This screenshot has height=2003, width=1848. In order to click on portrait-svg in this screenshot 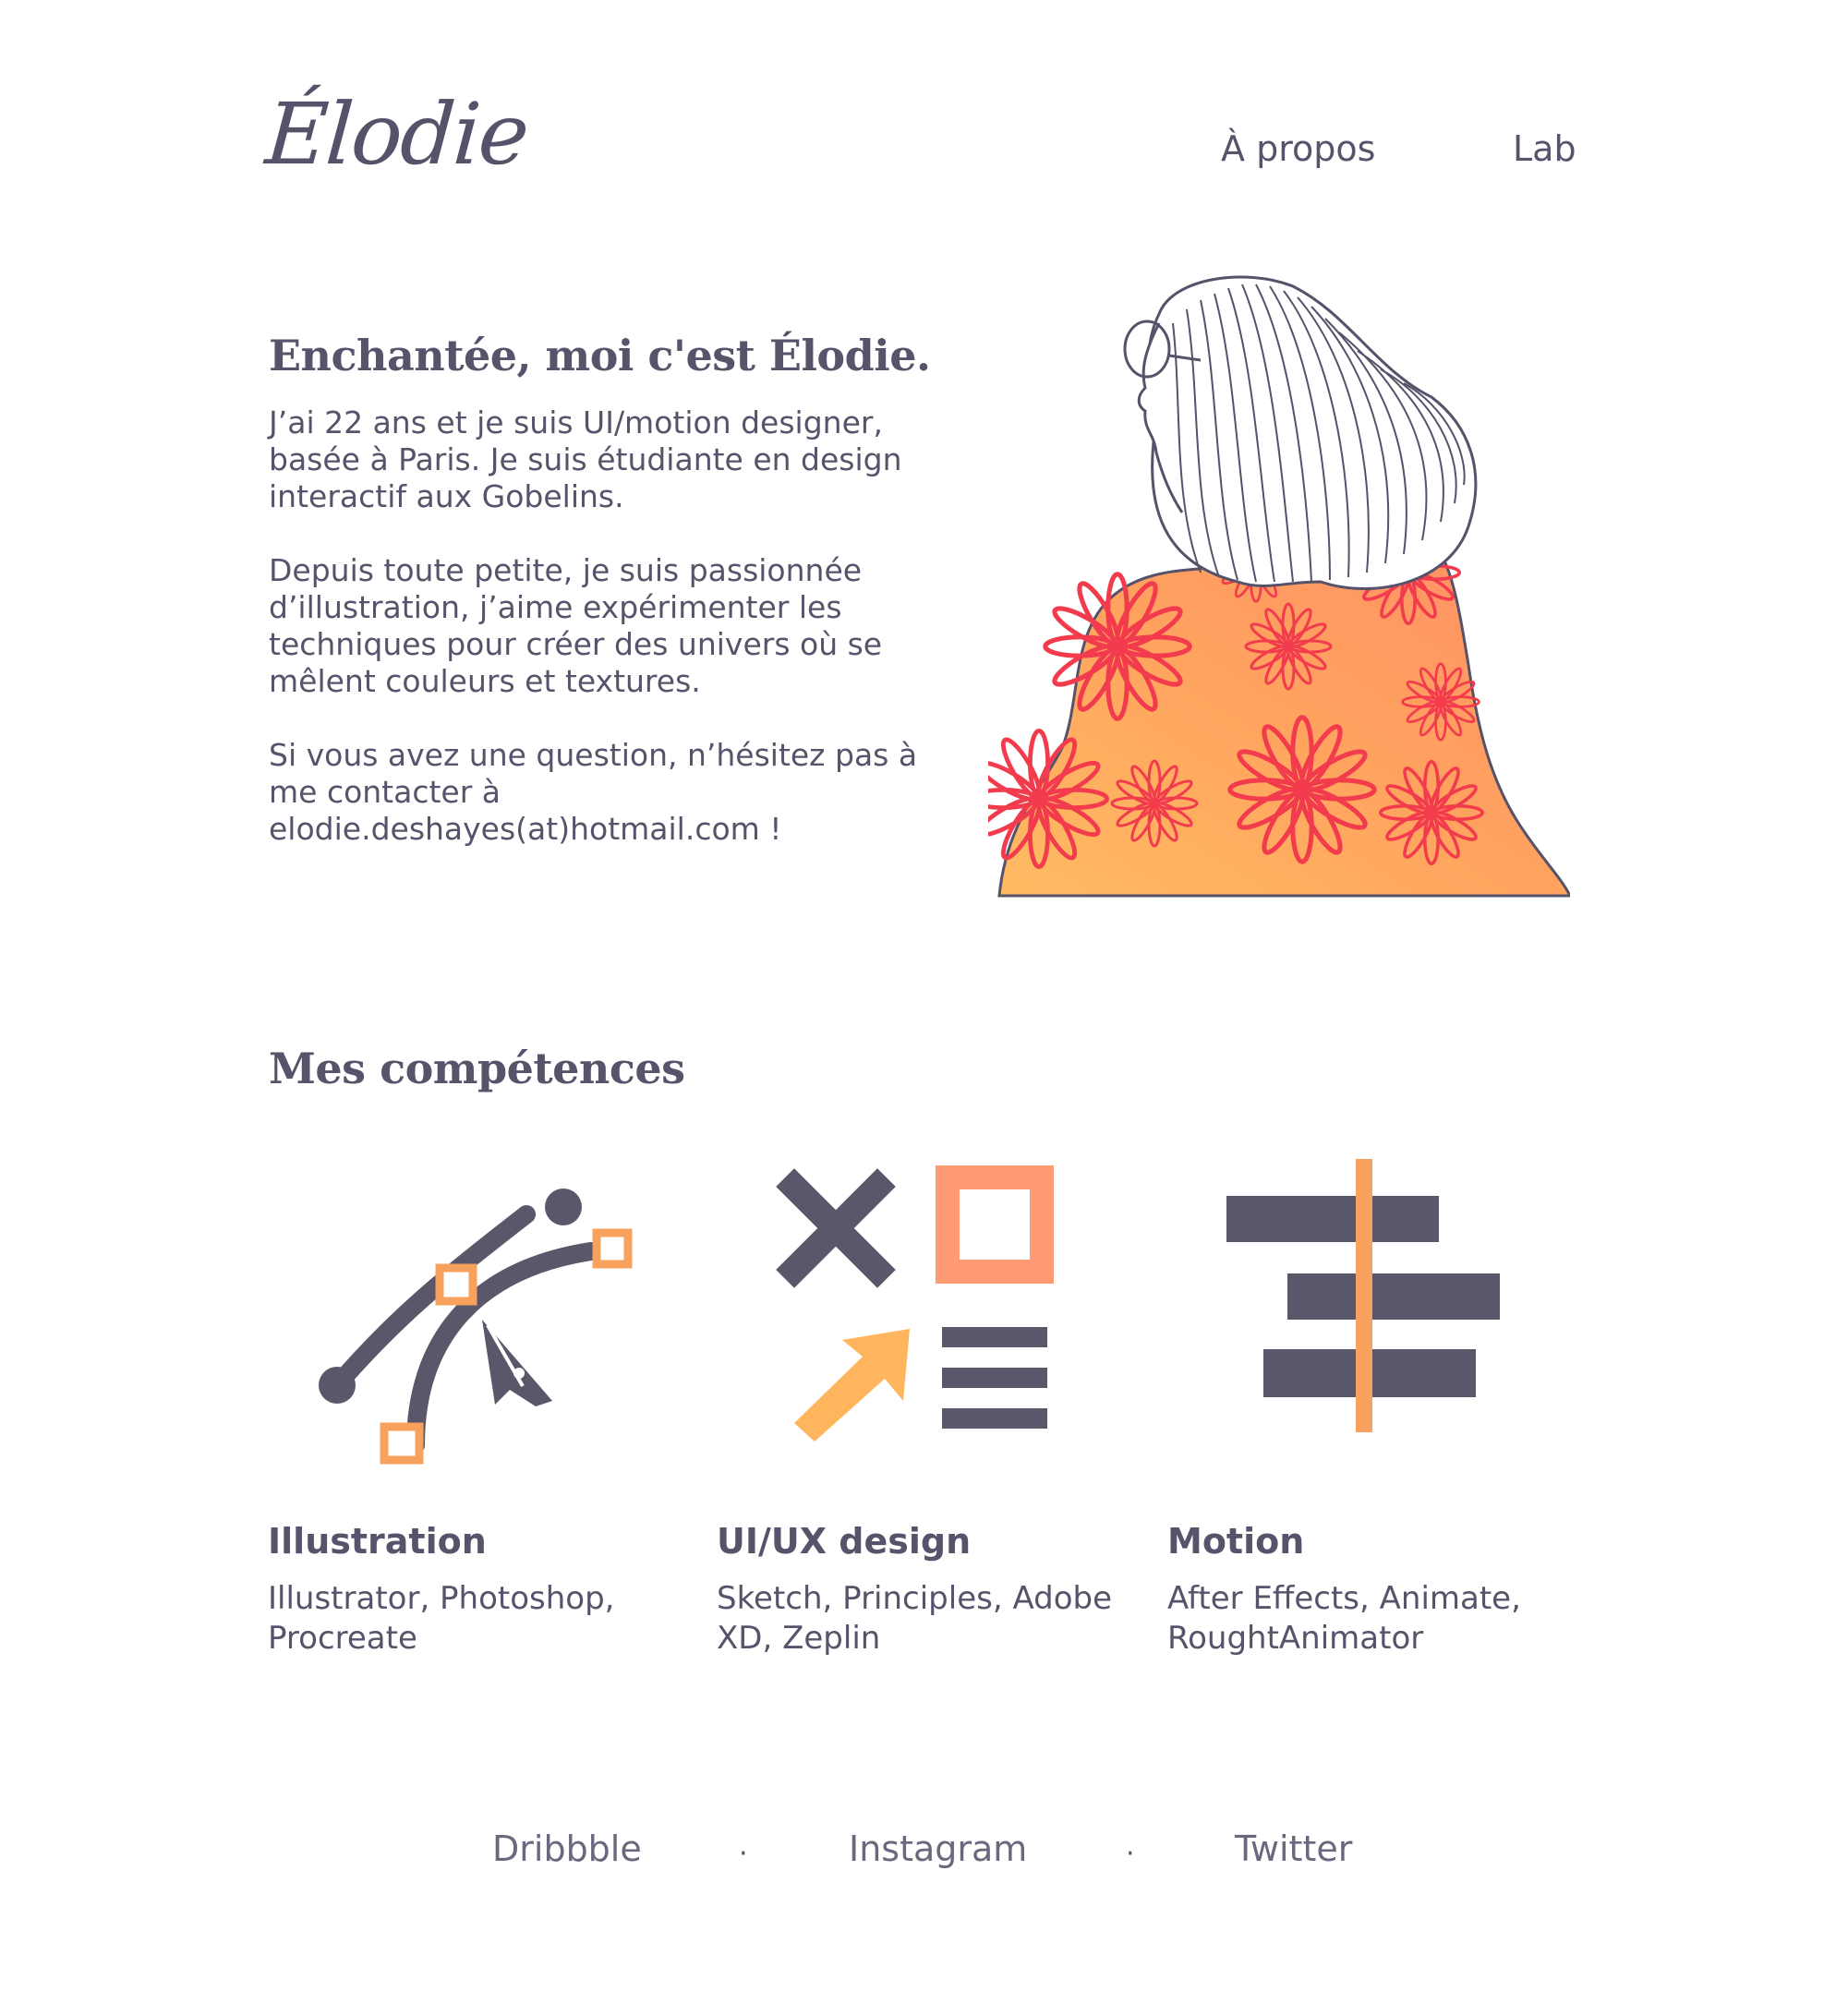, I will do `click(1281, 586)`.